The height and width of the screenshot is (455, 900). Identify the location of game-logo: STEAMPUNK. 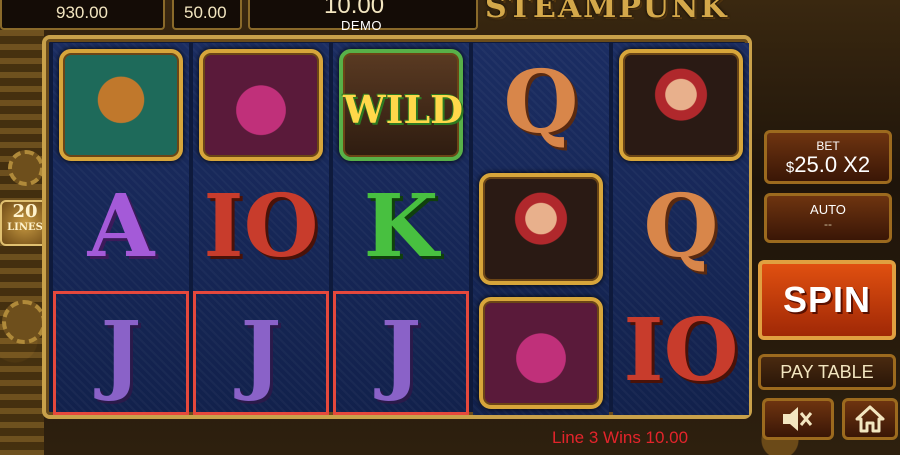
(607, 12).